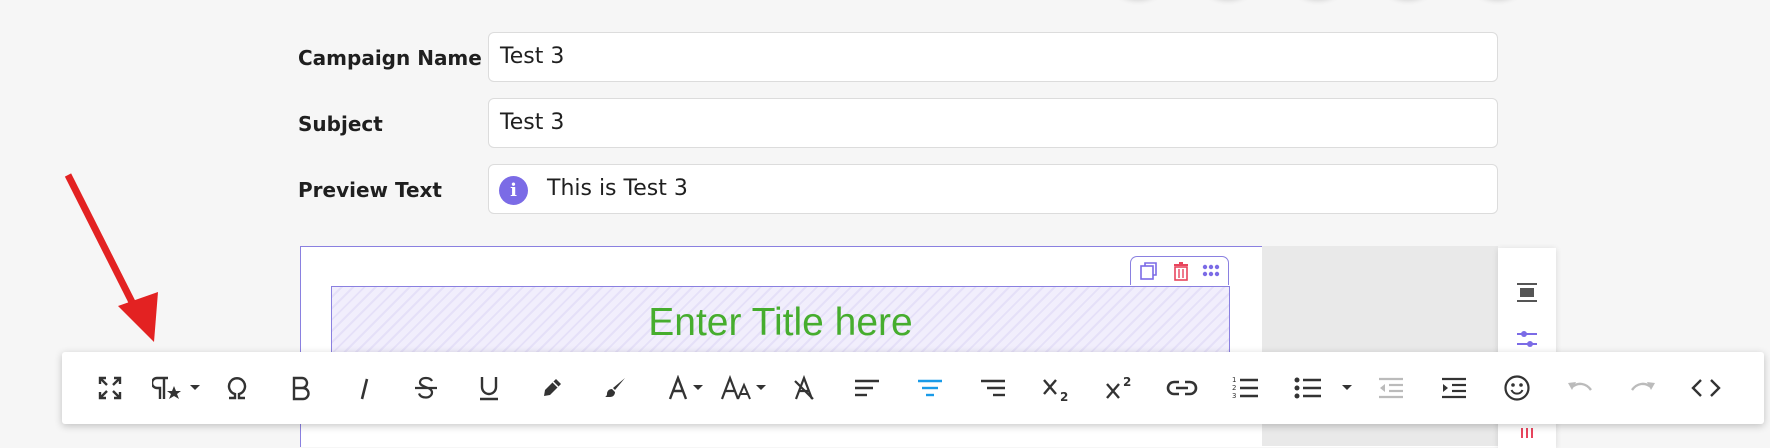 This screenshot has height=448, width=1770. I want to click on link-icon, so click(1182, 388).